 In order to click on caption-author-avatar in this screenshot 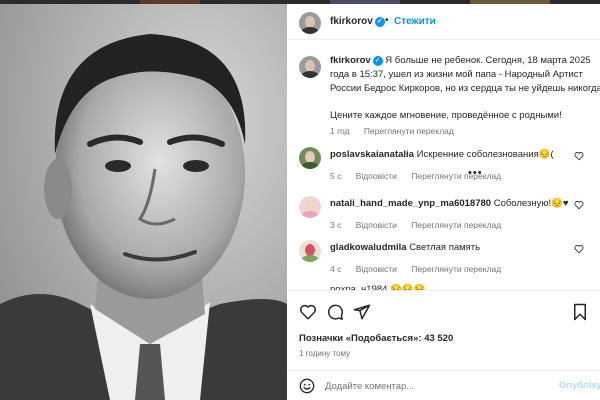, I will do `click(310, 67)`.